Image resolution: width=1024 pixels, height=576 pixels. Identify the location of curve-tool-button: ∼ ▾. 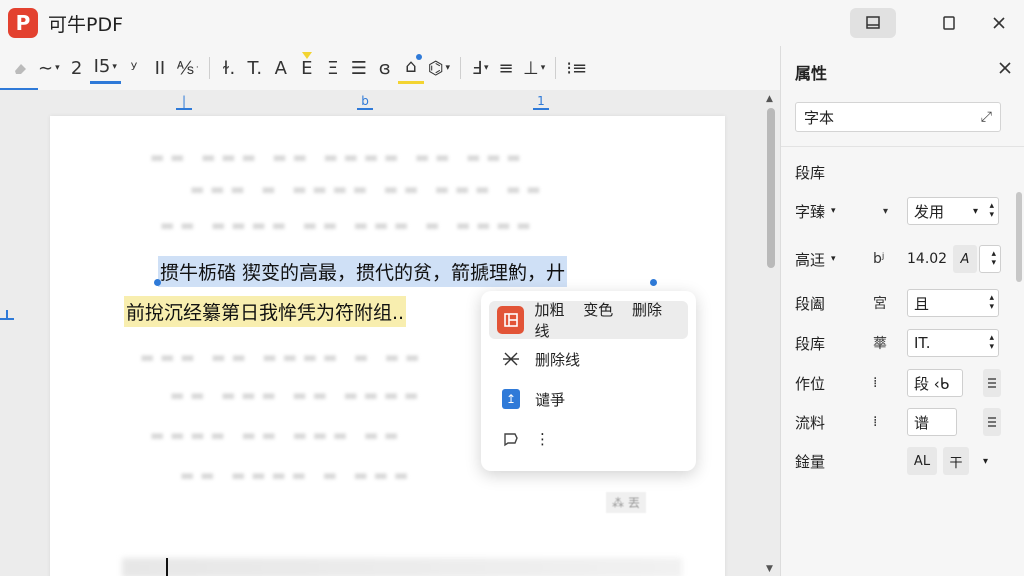
(49, 68).